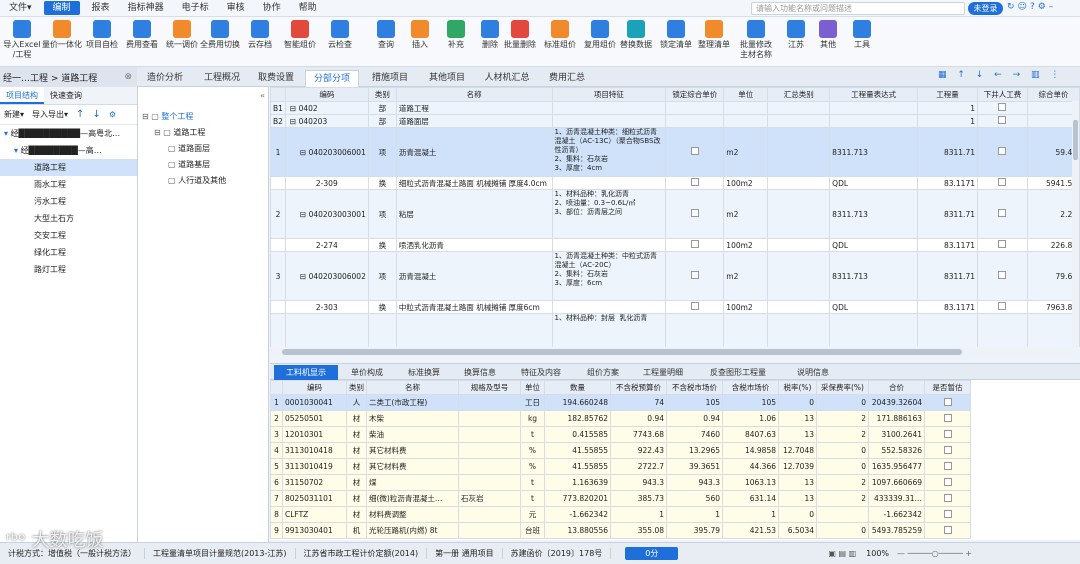 The height and width of the screenshot is (564, 1080). What do you see at coordinates (896, 387) in the screenshot?
I see `column-header: 合价` at bounding box center [896, 387].